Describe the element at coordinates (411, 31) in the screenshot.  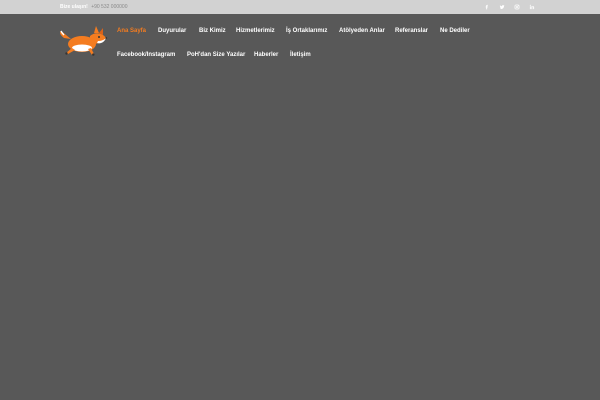
I see `nav-item-referanslar: Referanslar` at that location.